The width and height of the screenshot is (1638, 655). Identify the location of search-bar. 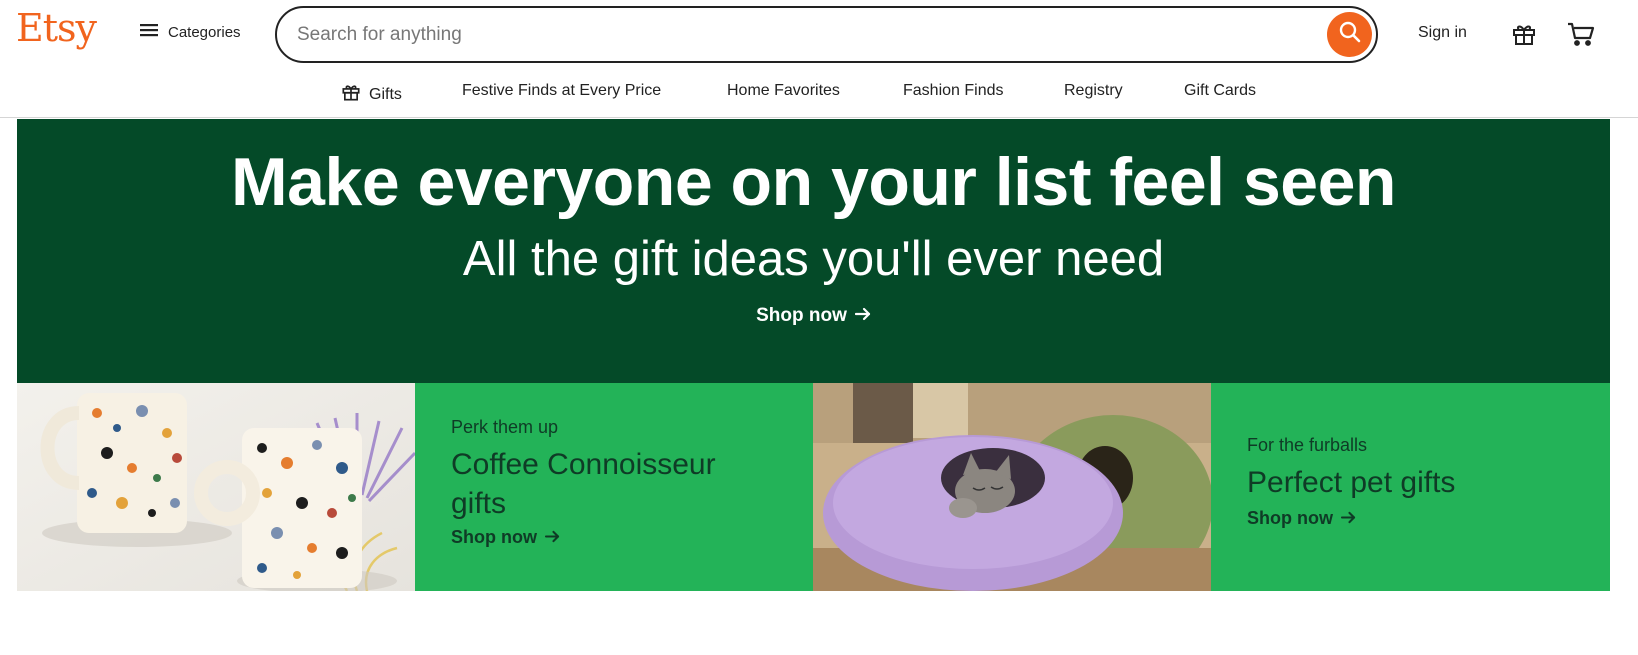
(826, 34).